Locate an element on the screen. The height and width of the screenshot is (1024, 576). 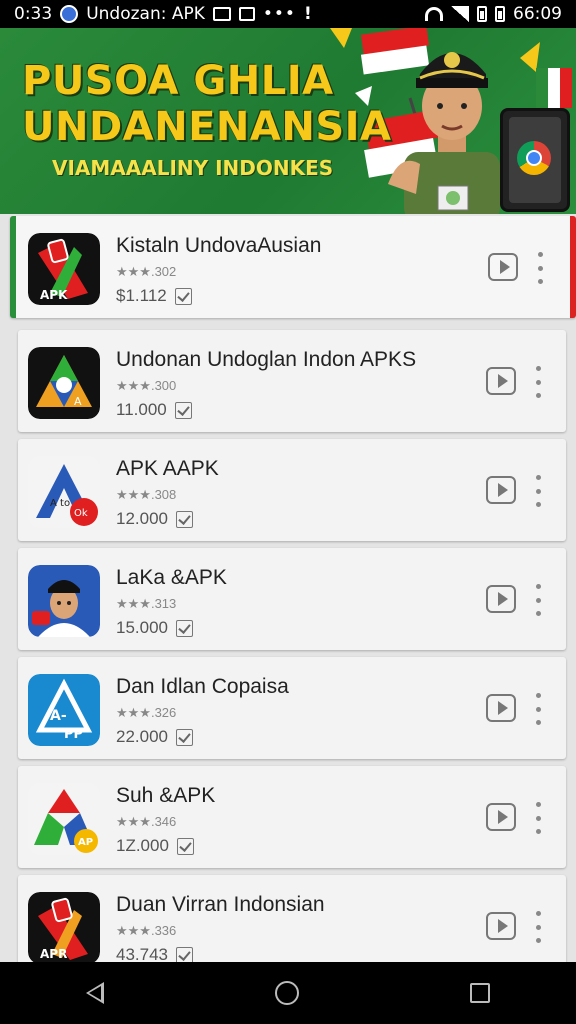
app-downloads: 12.000 is located at coordinates (154, 519).